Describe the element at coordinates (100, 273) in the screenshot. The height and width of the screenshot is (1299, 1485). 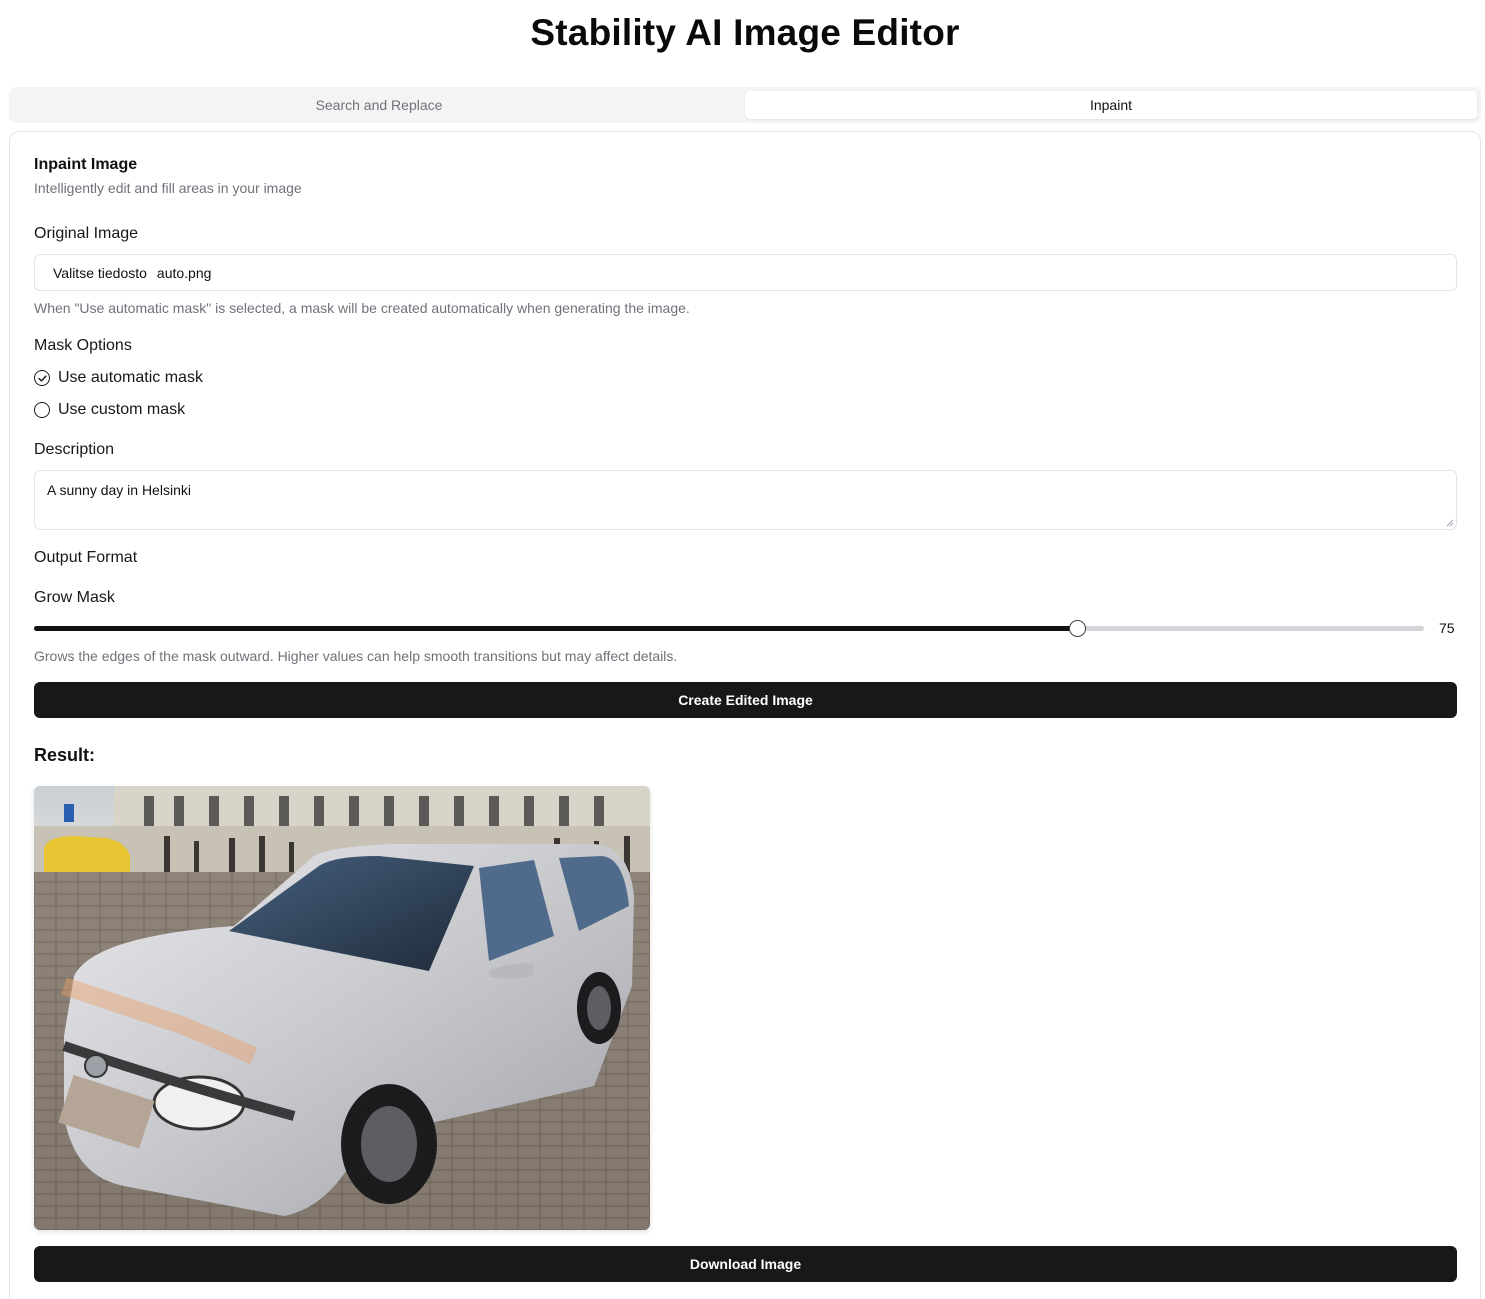
I see `choose-file-button: Valitse tiedosto` at that location.